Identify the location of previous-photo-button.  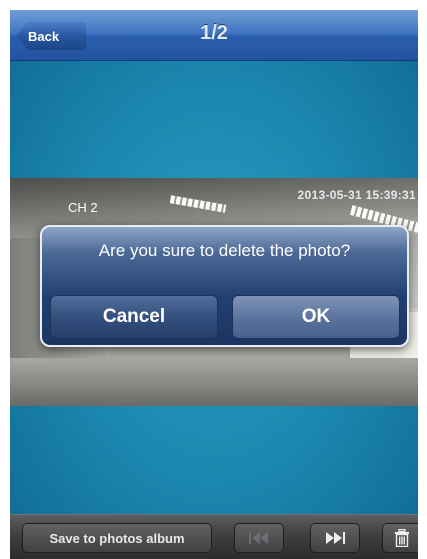
(259, 538).